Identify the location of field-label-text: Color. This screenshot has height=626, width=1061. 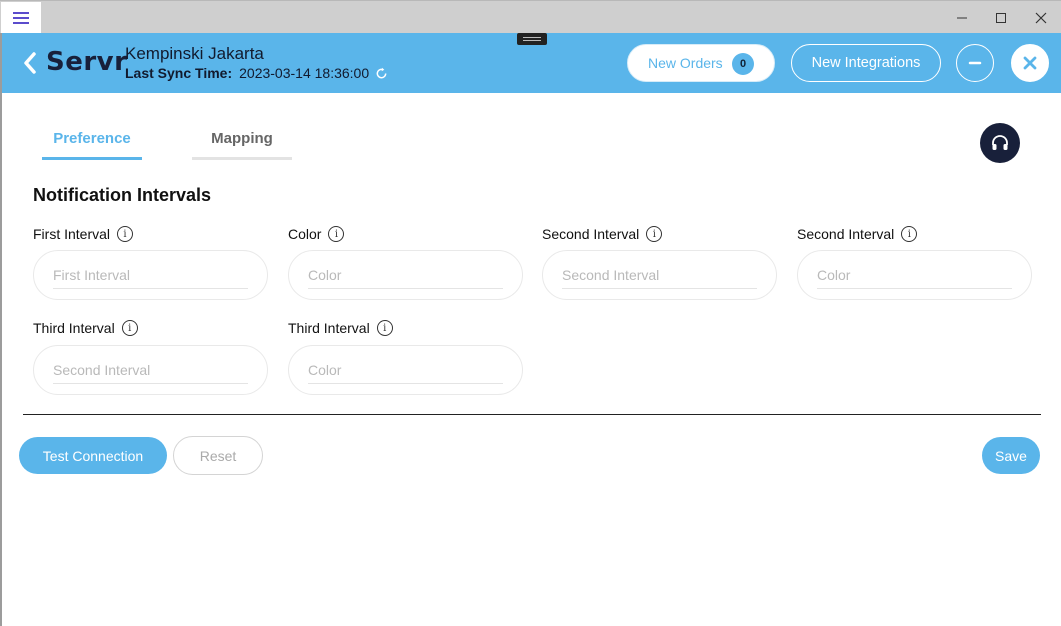
(305, 234).